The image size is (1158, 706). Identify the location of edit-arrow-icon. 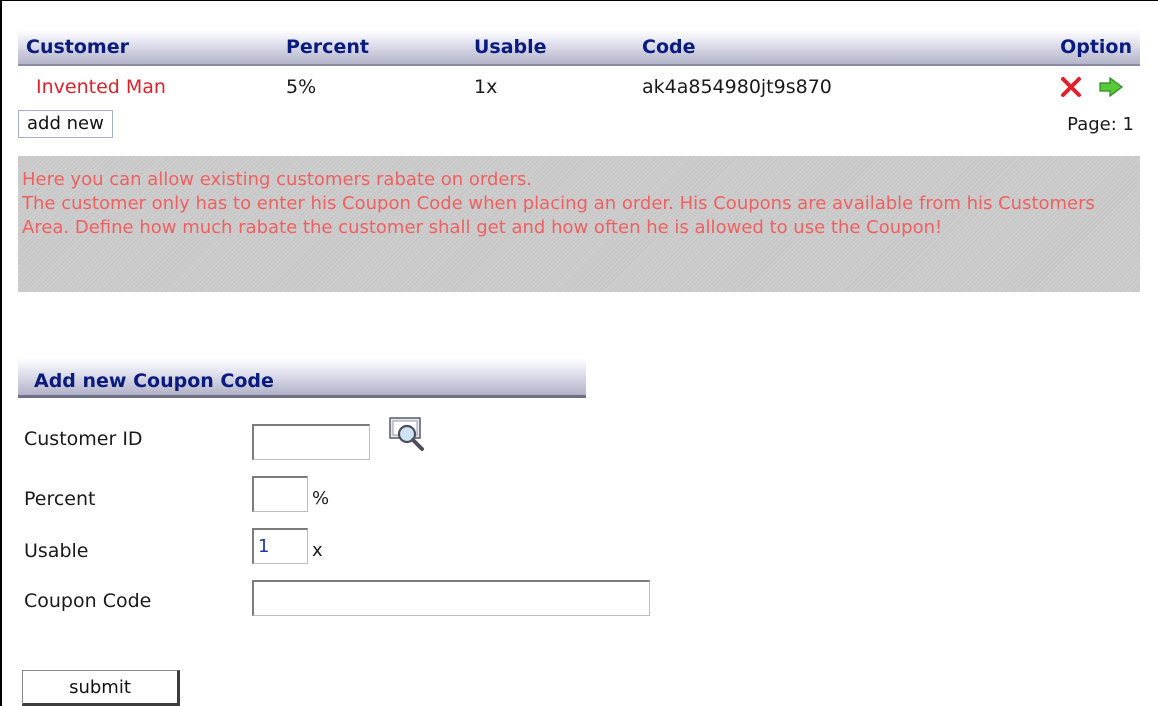
(1111, 87).